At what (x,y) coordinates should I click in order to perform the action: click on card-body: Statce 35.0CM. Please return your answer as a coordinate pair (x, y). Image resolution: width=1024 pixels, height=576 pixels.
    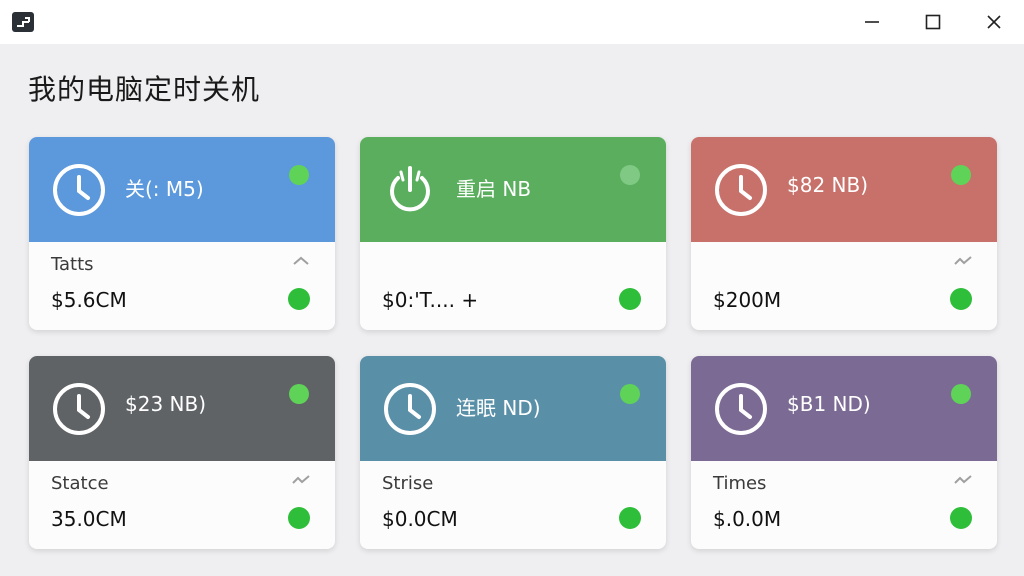
    Looking at the image, I should click on (182, 505).